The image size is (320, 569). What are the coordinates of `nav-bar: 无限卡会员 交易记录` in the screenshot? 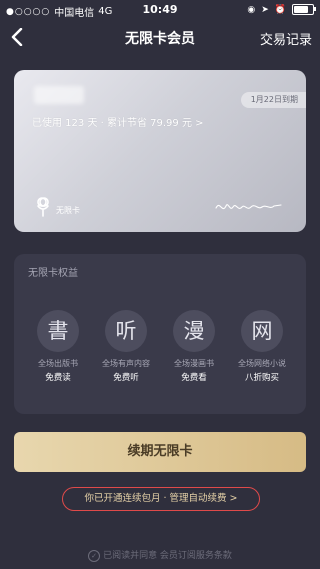 It's located at (160, 38).